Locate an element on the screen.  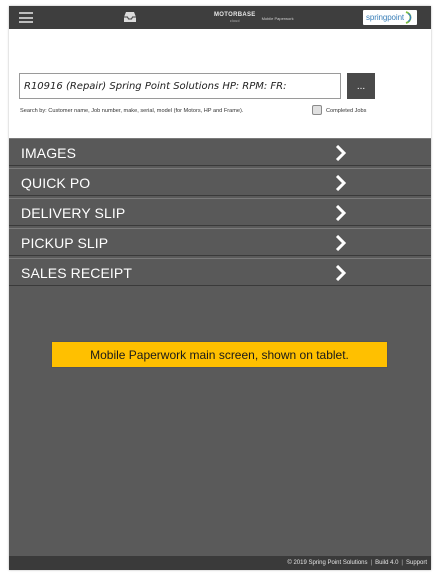
footer-build: Build 4.0 is located at coordinates (387, 563).